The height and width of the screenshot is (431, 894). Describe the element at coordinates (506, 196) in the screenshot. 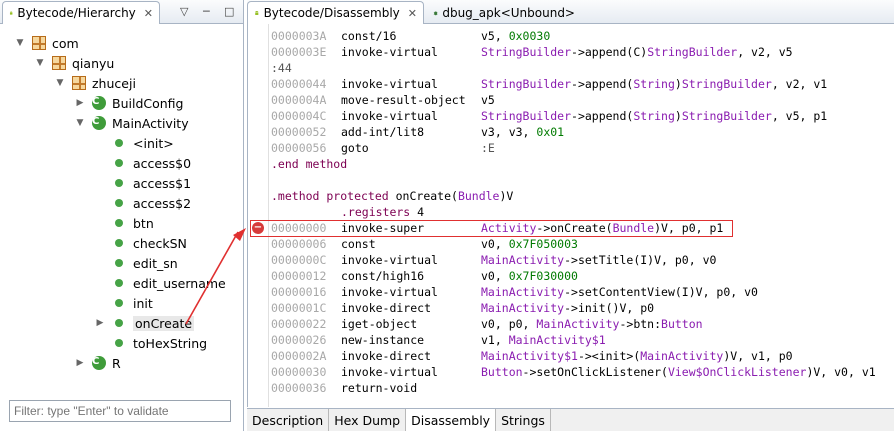

I see `directive-token: )V` at that location.